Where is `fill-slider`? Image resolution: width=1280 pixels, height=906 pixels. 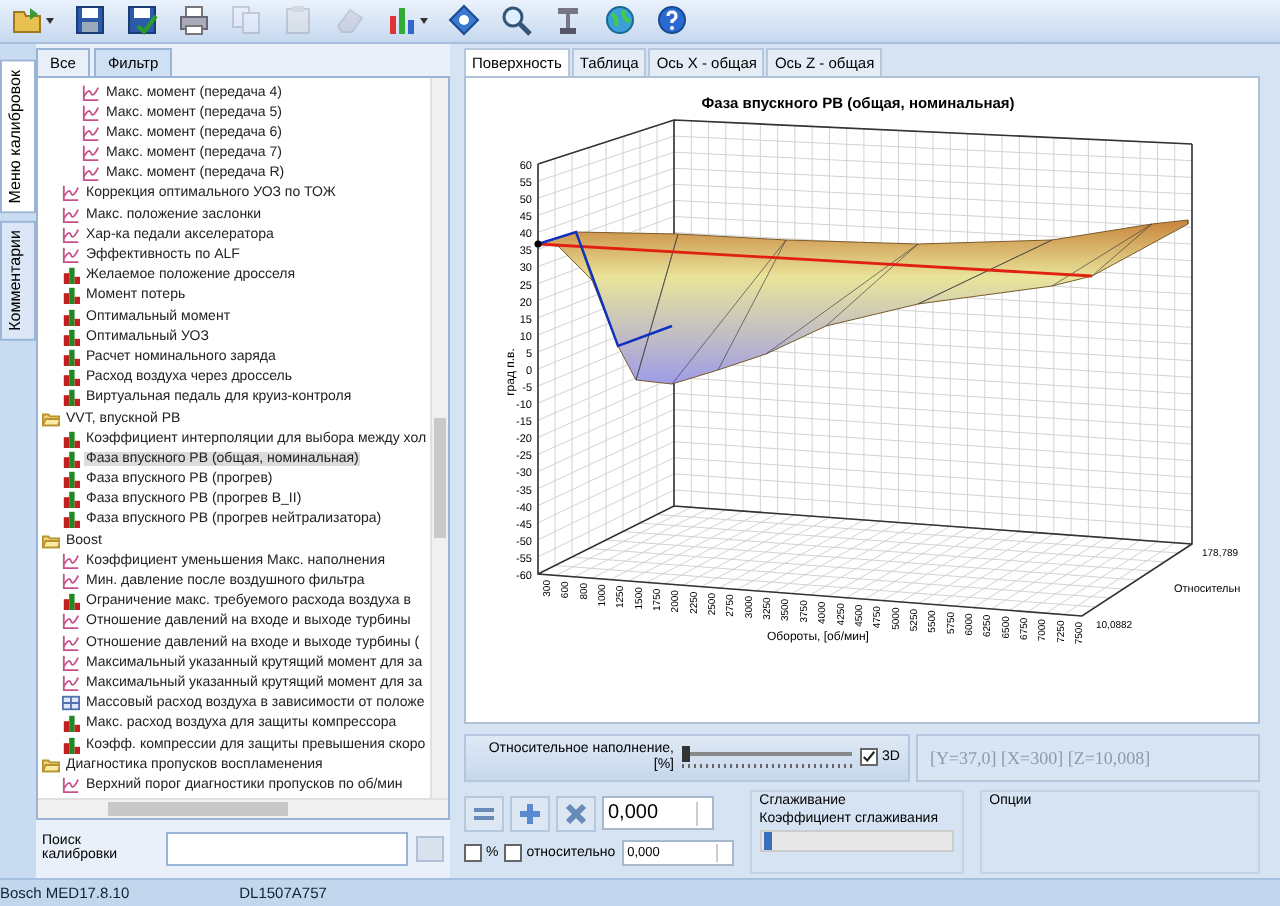 fill-slider is located at coordinates (767, 757).